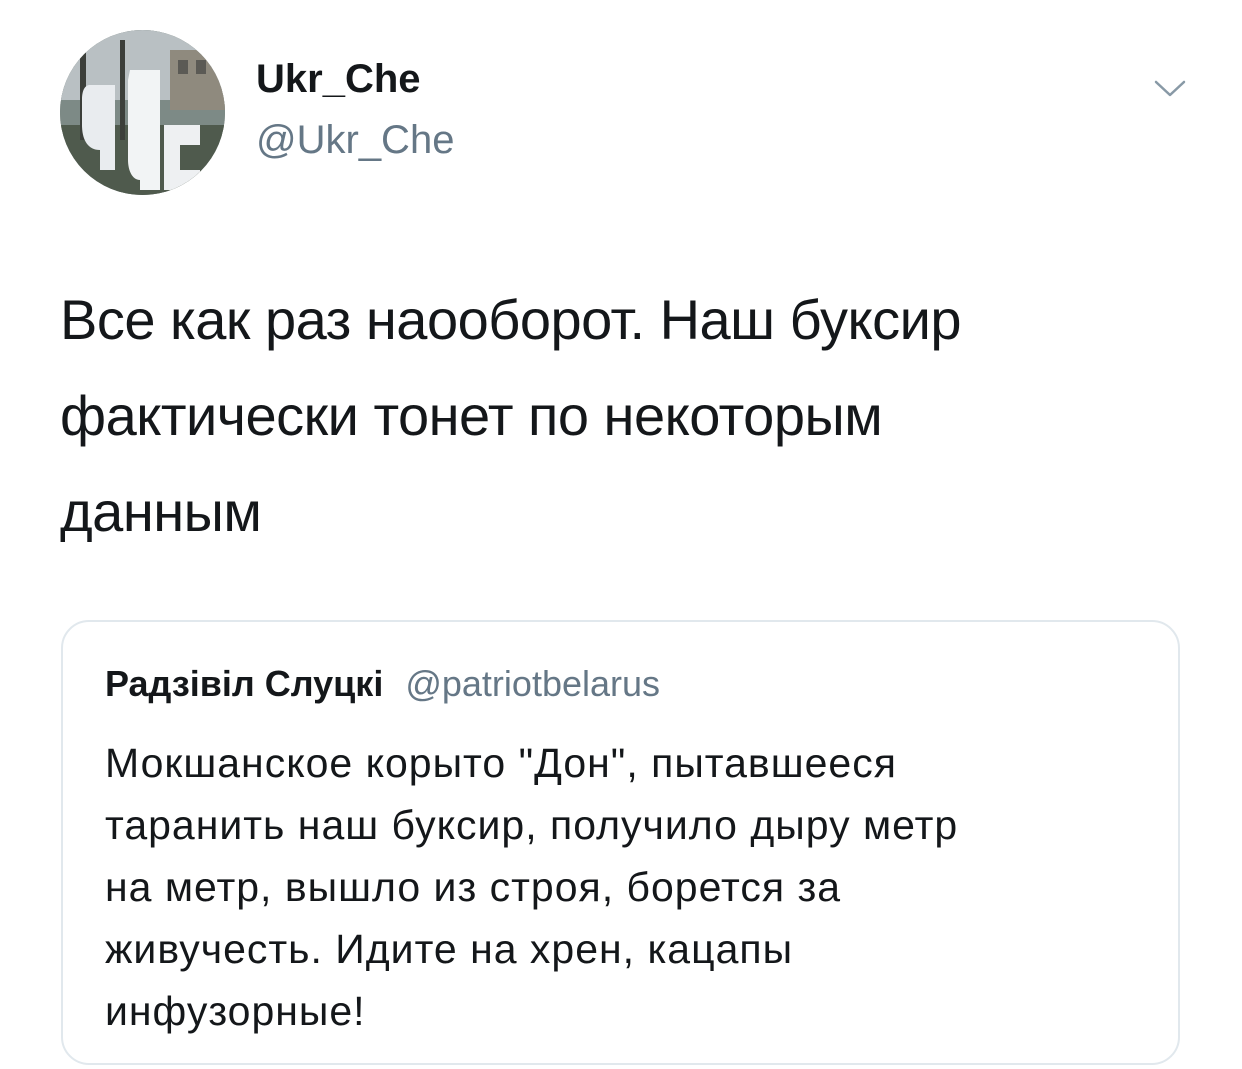 This screenshot has height=1069, width=1242. Describe the element at coordinates (338, 79) in the screenshot. I see `author-display-name: Ukr_Che` at that location.